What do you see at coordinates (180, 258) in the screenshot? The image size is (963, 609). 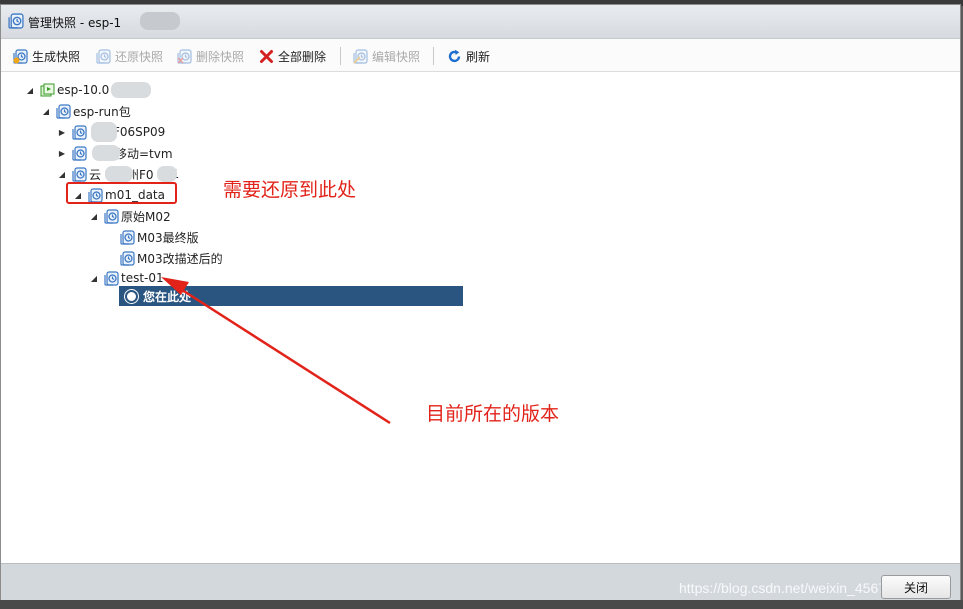 I see `tree-node-label: M03改描述后的` at bounding box center [180, 258].